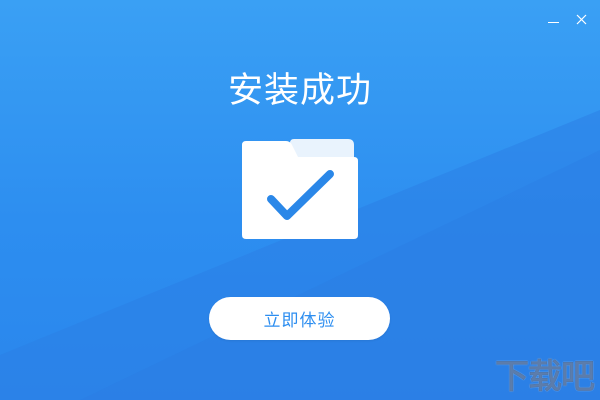  What do you see at coordinates (553, 19) in the screenshot?
I see `minimize-button` at bounding box center [553, 19].